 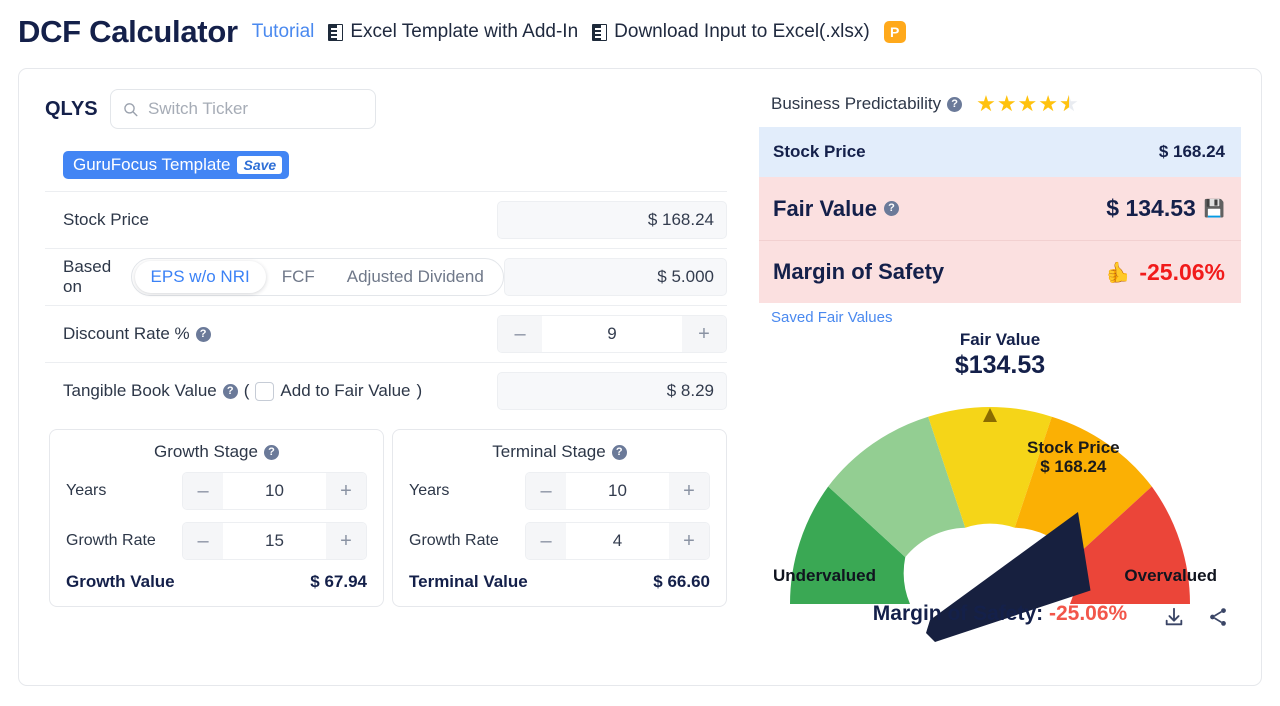 I want to click on ticker-symbol: QLYS, so click(x=71, y=108).